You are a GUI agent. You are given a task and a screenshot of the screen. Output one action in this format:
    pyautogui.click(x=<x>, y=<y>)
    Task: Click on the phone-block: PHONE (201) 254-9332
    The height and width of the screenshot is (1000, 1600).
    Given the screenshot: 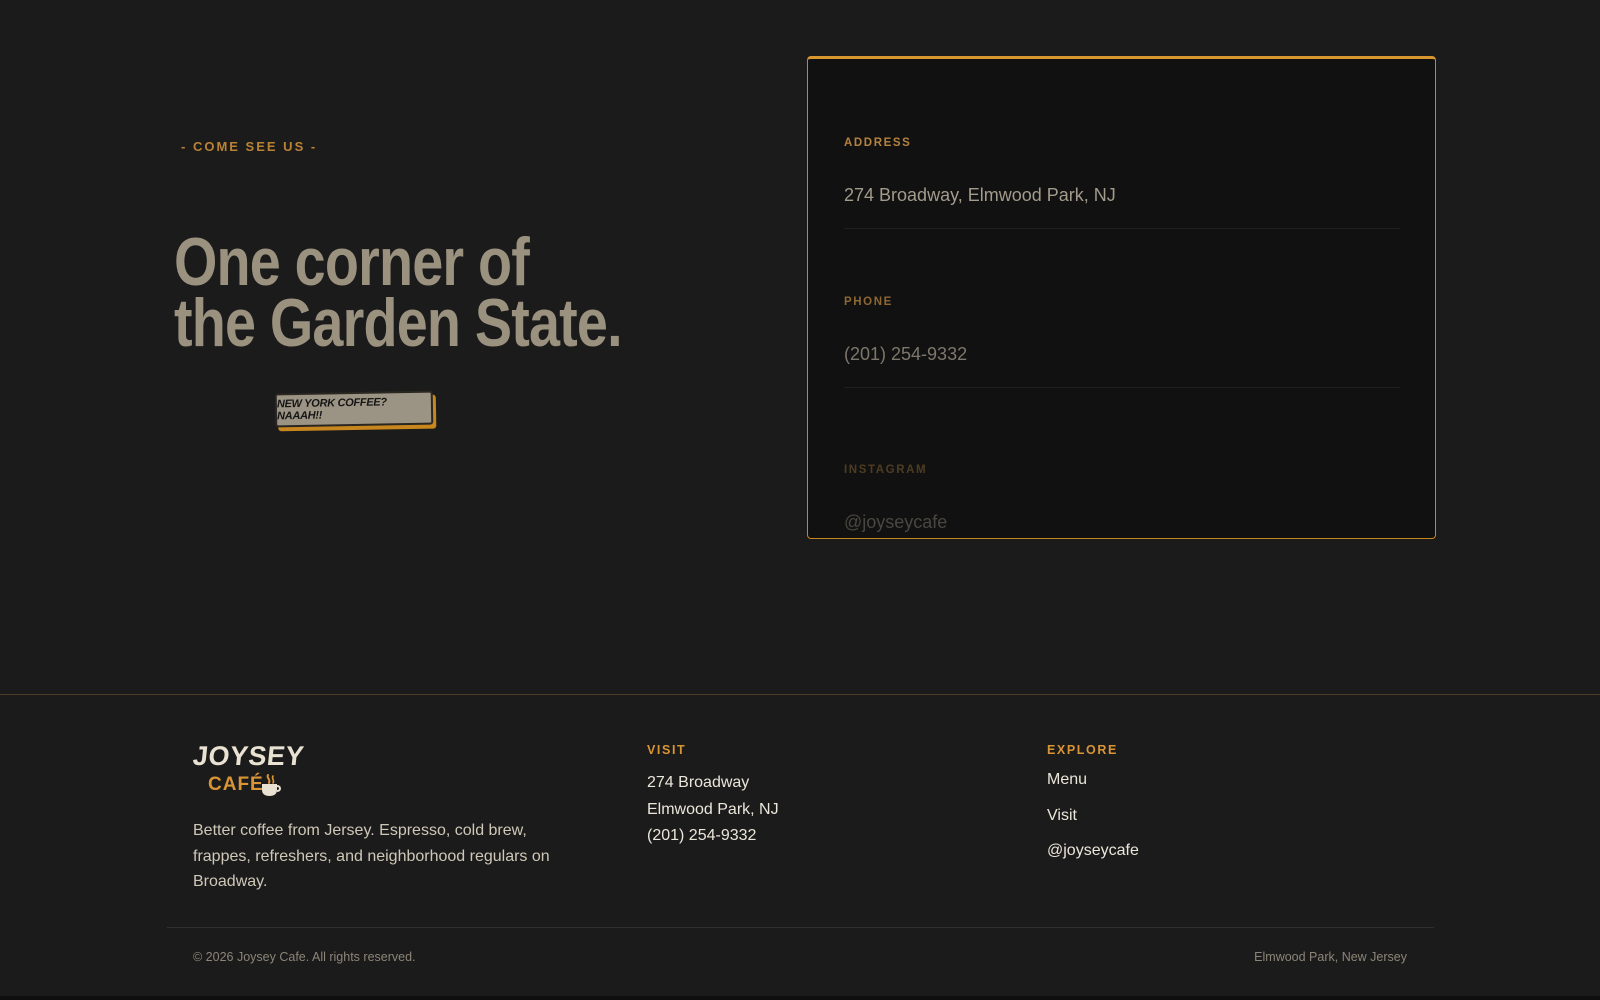 What is the action you would take?
    pyautogui.click(x=1122, y=342)
    